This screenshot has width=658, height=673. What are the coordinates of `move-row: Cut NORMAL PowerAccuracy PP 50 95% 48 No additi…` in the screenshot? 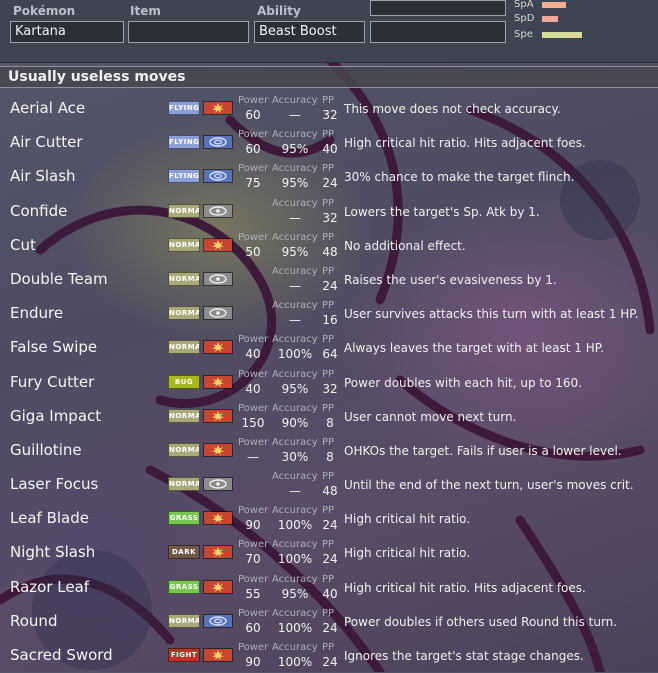 It's located at (329, 246).